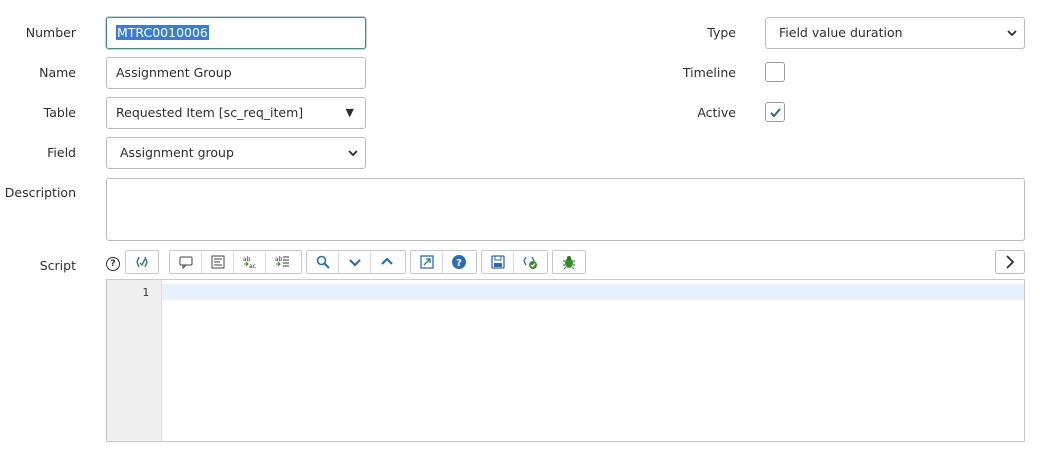 The image size is (1040, 464). What do you see at coordinates (350, 113) in the screenshot?
I see `triangle-down-icon: ▼` at bounding box center [350, 113].